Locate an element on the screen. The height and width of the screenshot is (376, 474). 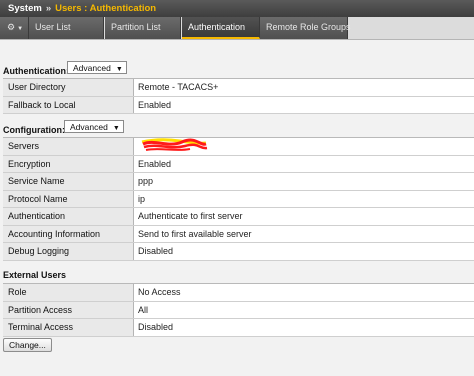
table-row: Terminal Access Disabled is located at coordinates (238, 328).